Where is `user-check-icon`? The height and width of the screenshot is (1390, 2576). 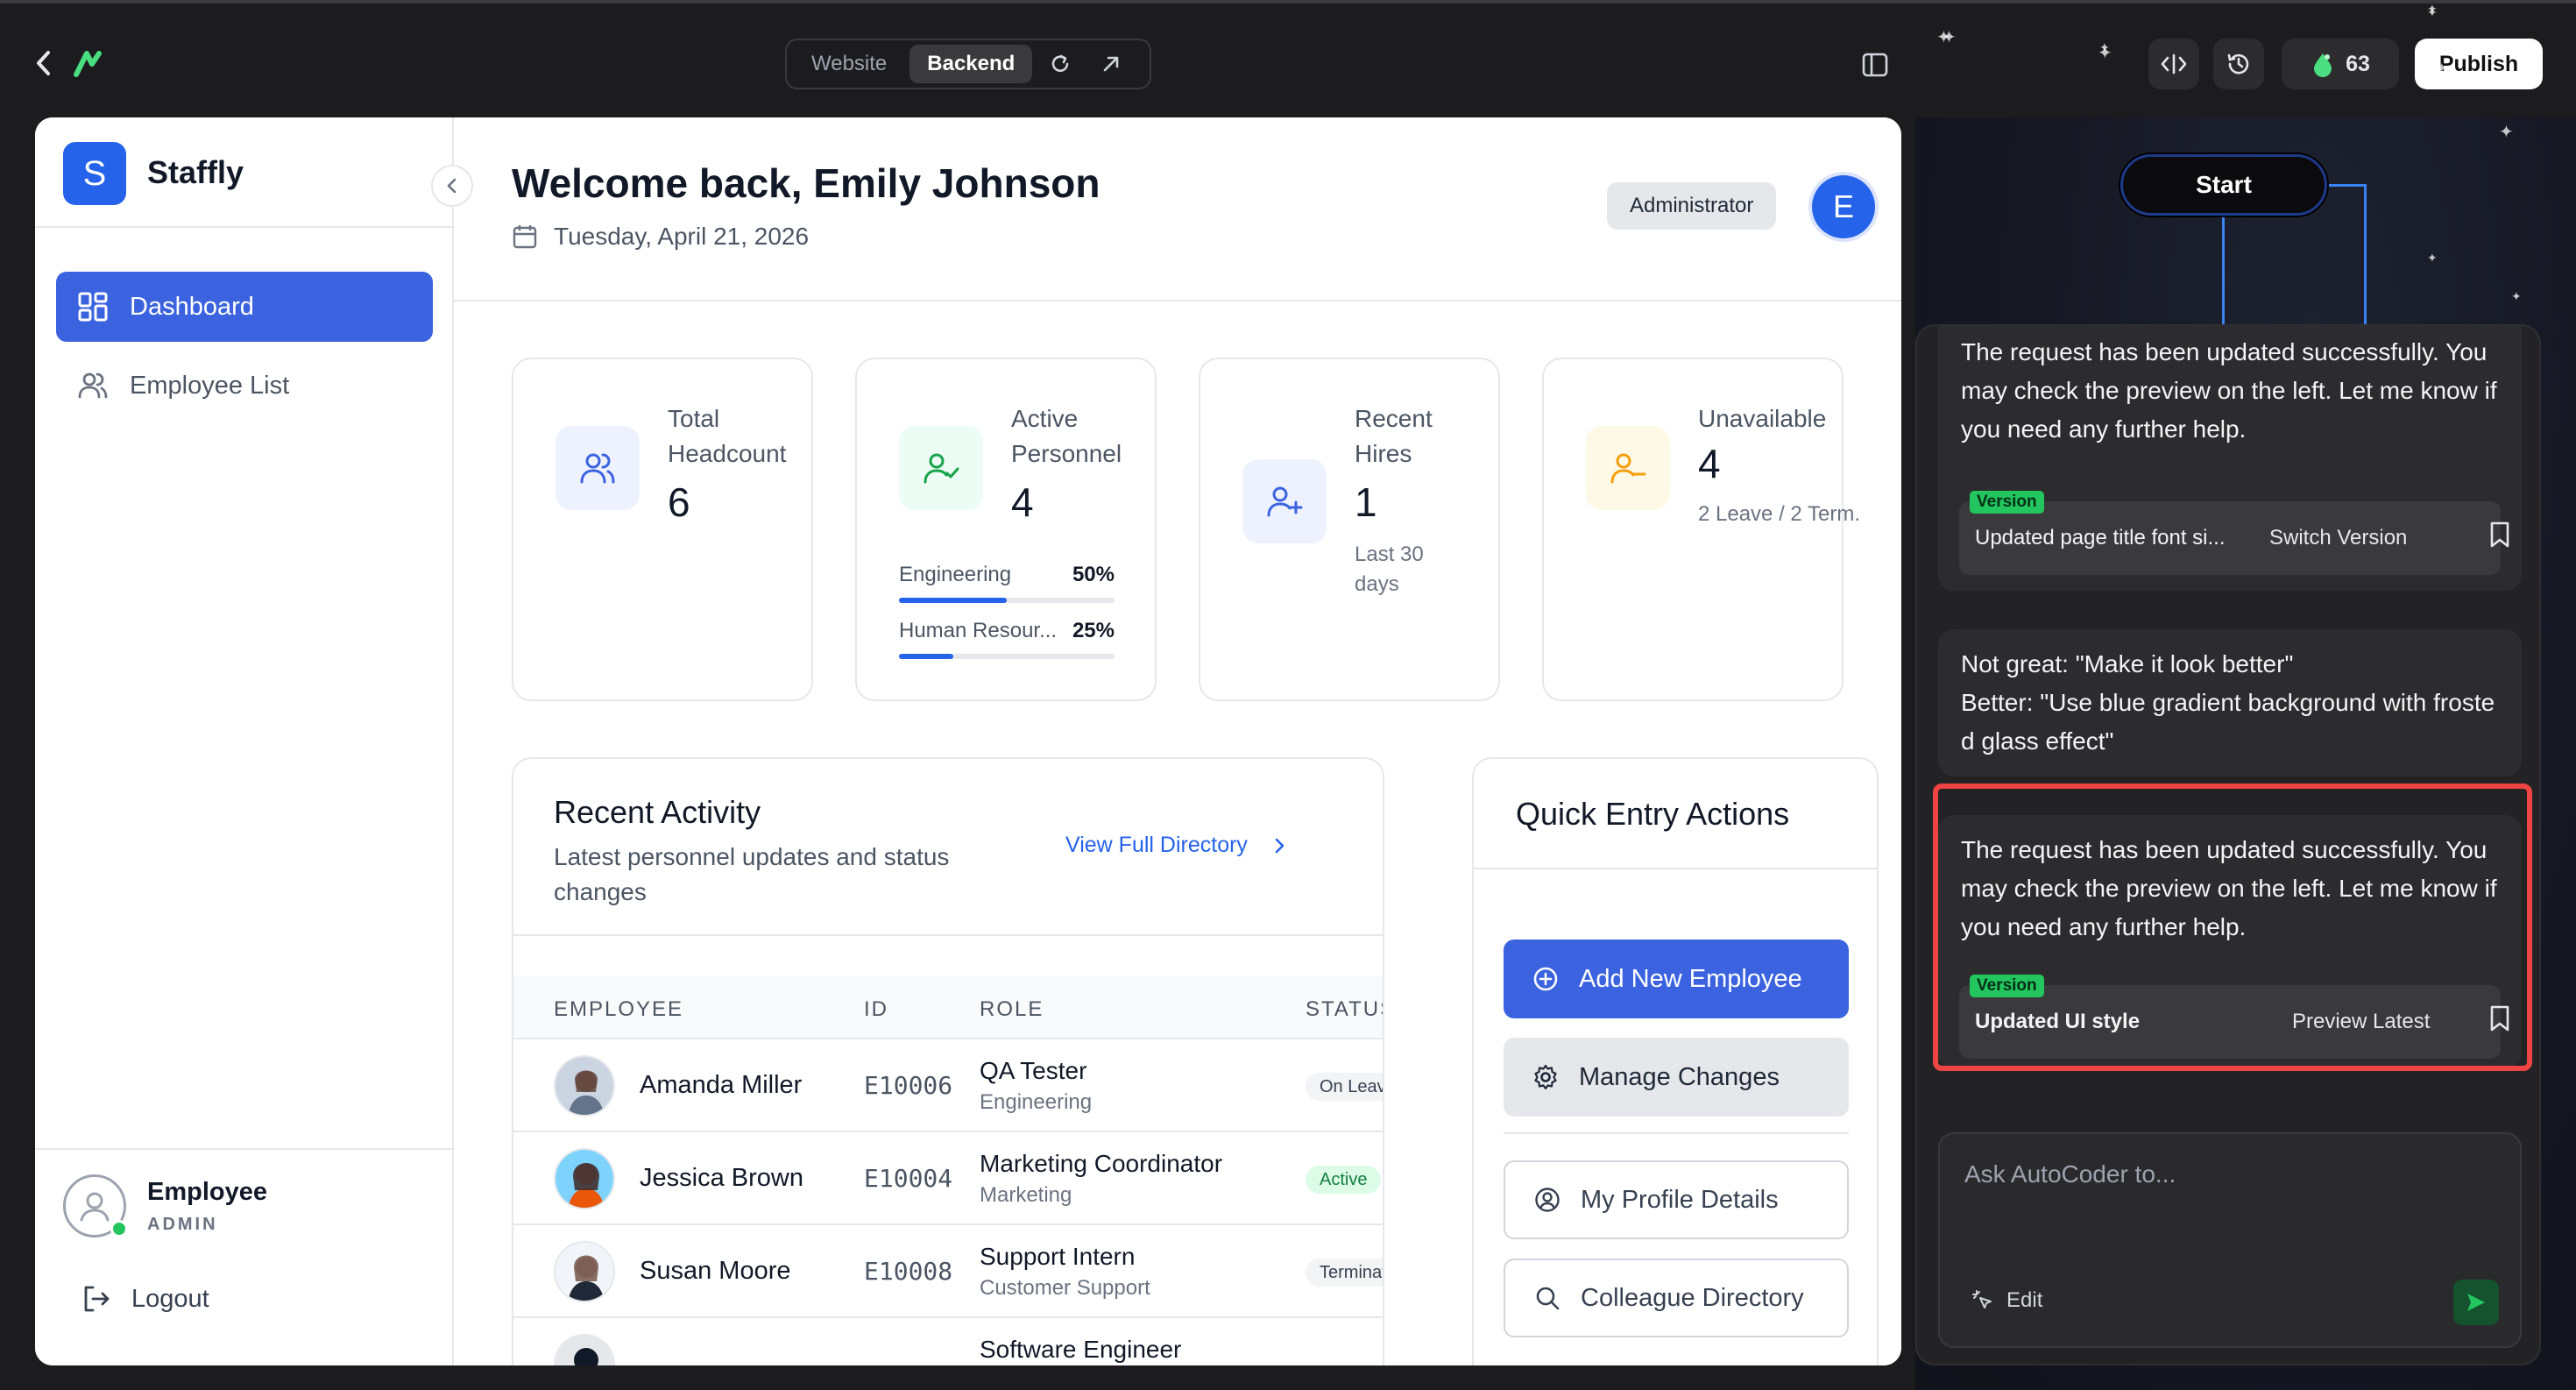 user-check-icon is located at coordinates (941, 468).